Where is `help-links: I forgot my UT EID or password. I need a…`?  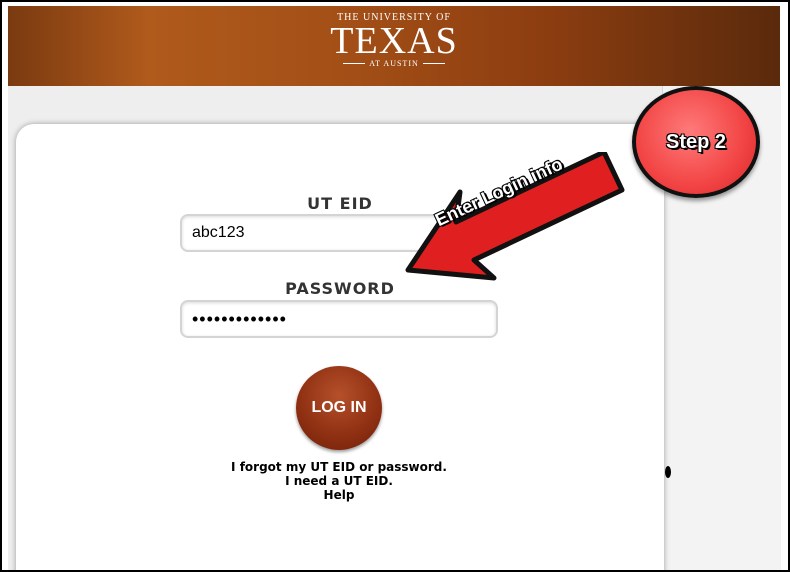
help-links: I forgot my UT EID or password. I need a… is located at coordinates (339, 481).